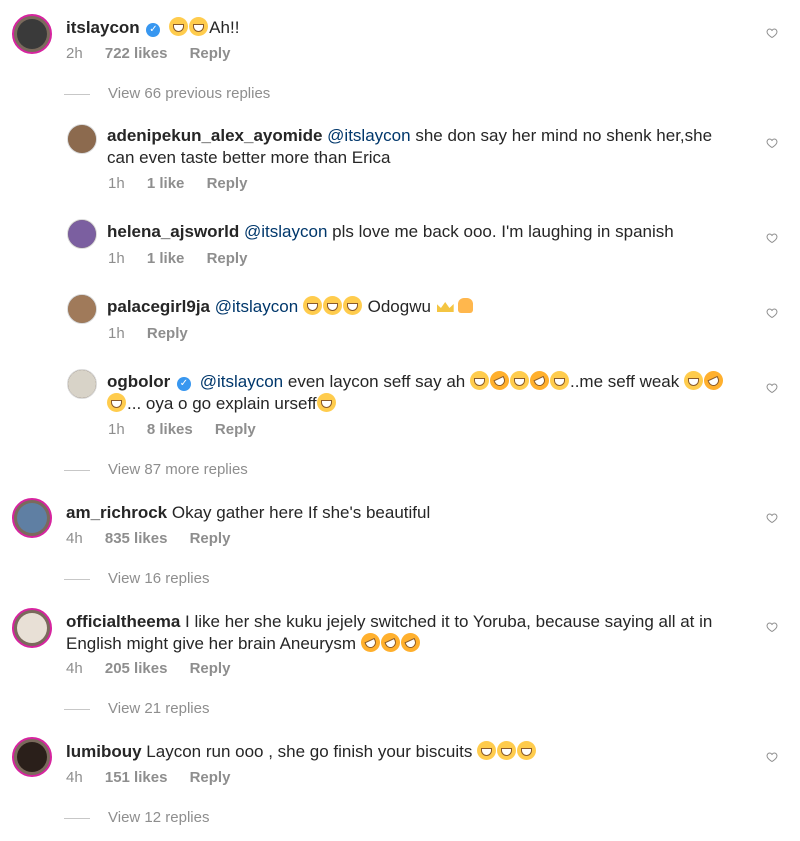  What do you see at coordinates (116, 512) in the screenshot?
I see `username: am_richrock` at bounding box center [116, 512].